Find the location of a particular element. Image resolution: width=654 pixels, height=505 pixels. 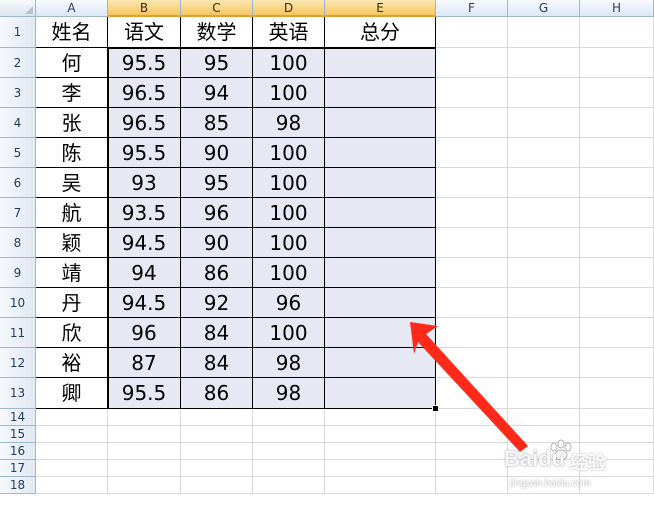

cell-h12 is located at coordinates (617, 363).